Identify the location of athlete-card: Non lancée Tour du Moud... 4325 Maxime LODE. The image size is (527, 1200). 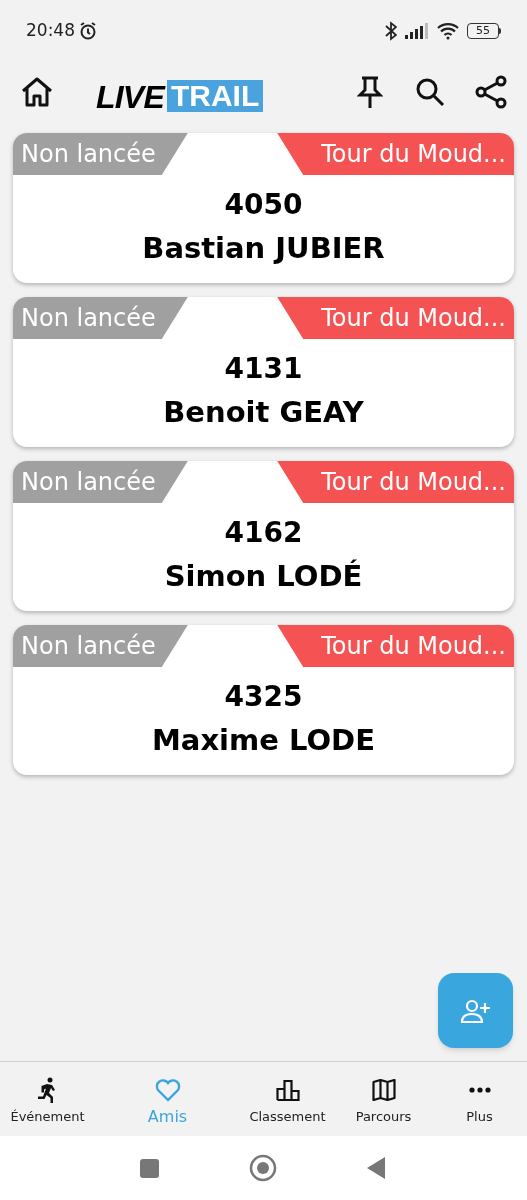
(263, 700).